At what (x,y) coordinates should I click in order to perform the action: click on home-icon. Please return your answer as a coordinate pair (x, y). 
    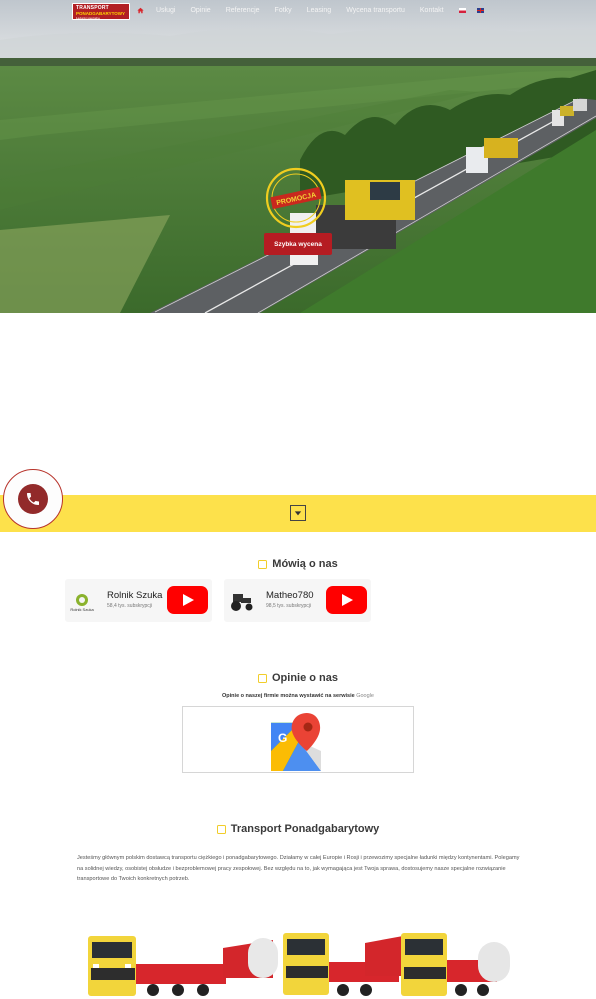
    Looking at the image, I should click on (140, 10).